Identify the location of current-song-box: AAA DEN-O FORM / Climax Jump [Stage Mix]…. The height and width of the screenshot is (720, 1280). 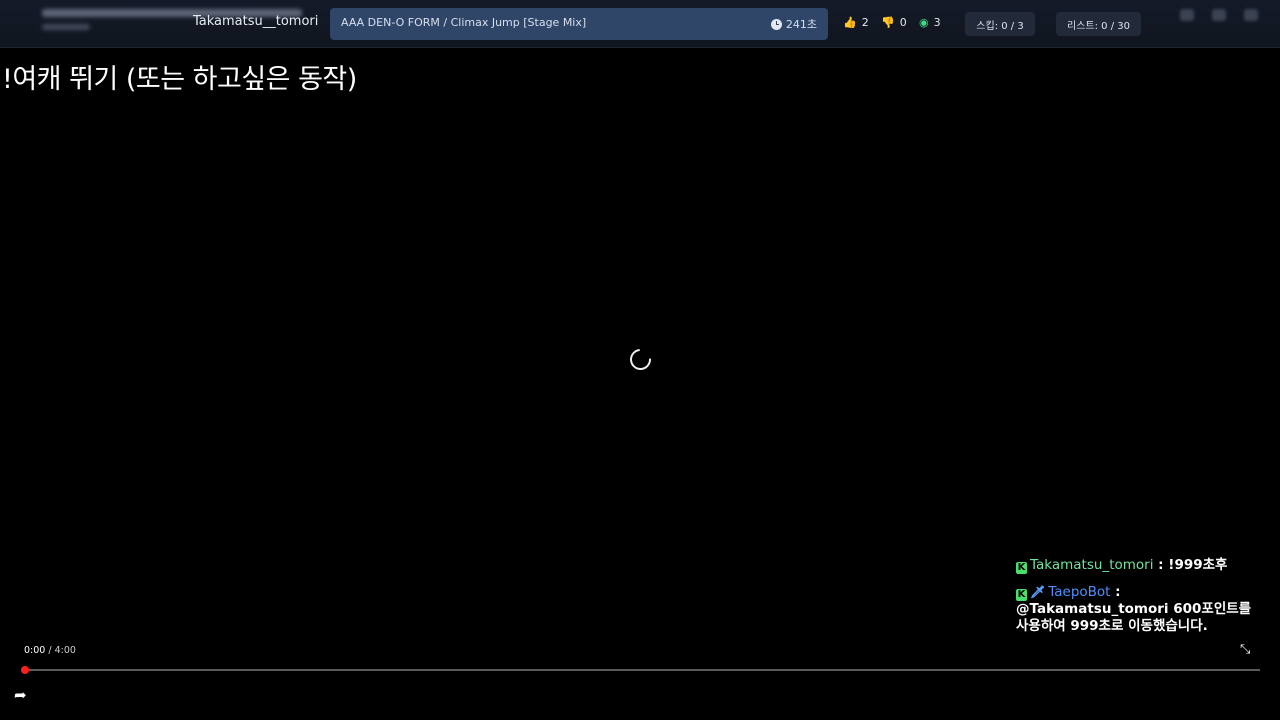
(579, 24).